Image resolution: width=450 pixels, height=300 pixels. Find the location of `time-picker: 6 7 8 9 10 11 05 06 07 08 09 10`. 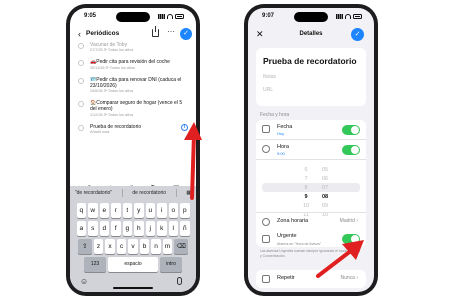

time-picker: 6 7 8 9 10 11 05 06 07 08 09 10 is located at coordinates (311, 191).